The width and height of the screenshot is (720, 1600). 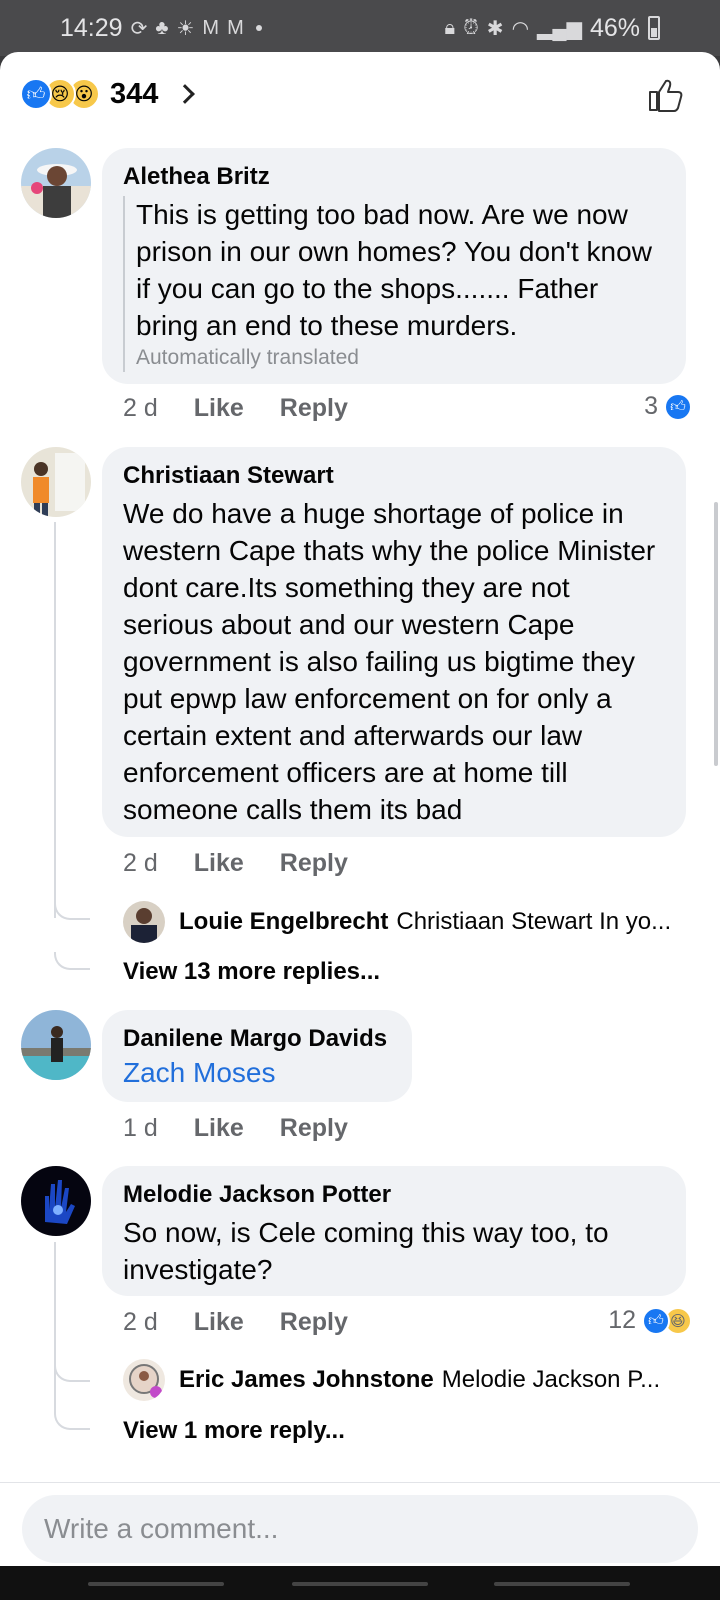 I want to click on nav-back, so click(x=562, y=1584).